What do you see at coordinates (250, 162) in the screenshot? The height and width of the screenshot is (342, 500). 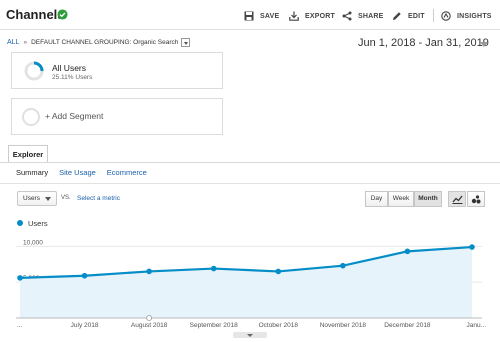 I see `tab-divider` at bounding box center [250, 162].